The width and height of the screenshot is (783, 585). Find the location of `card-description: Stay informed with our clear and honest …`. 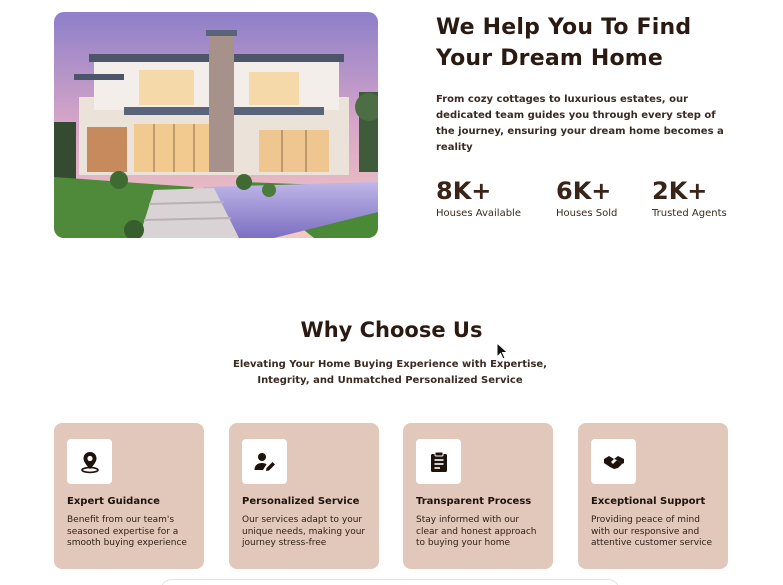

card-description: Stay informed with our clear and honest … is located at coordinates (476, 531).